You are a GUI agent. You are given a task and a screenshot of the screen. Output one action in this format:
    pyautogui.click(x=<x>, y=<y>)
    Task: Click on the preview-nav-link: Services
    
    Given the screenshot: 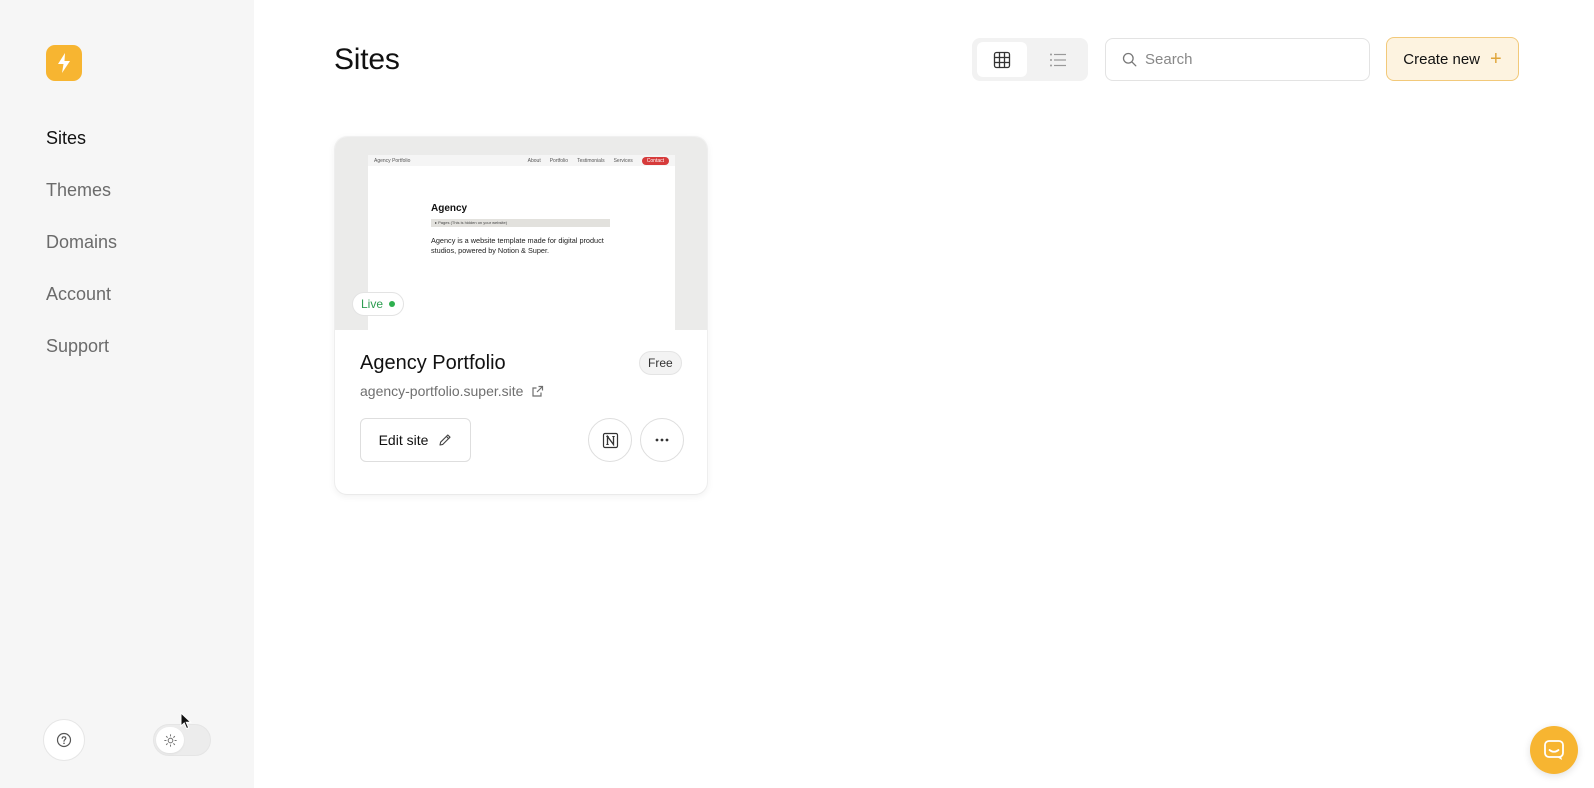 What is the action you would take?
    pyautogui.click(x=623, y=161)
    